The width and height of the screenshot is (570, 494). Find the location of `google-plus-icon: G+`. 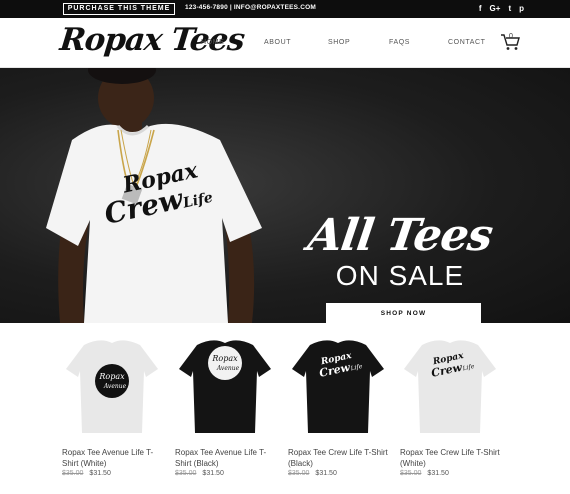

google-plus-icon: G+ is located at coordinates (495, 9).